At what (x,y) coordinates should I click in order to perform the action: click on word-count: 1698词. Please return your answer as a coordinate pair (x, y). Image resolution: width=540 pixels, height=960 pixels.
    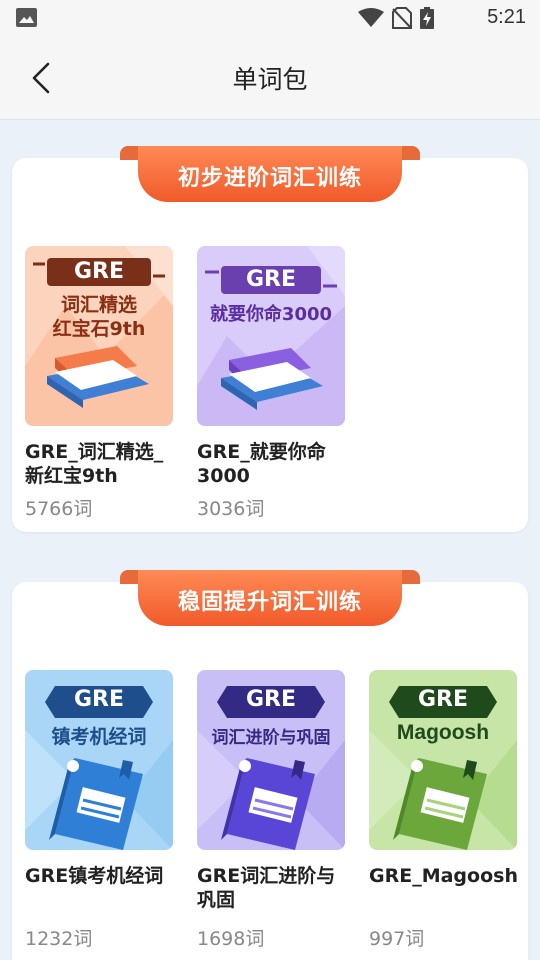
    Looking at the image, I should click on (231, 939).